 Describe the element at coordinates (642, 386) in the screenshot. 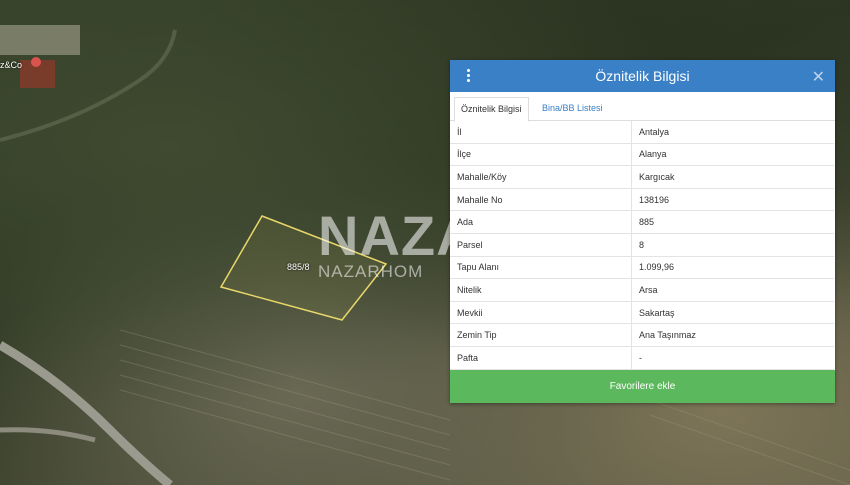

I see `add-to-favorites-button: Favorilere ekle` at that location.